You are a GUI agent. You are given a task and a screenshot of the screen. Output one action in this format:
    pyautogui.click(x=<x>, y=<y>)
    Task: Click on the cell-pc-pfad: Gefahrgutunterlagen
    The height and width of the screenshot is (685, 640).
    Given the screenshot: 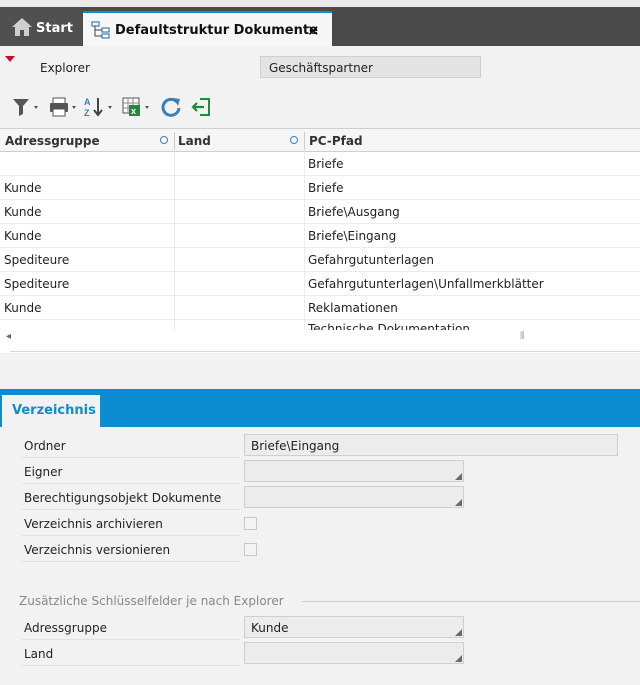 What is the action you would take?
    pyautogui.click(x=371, y=260)
    